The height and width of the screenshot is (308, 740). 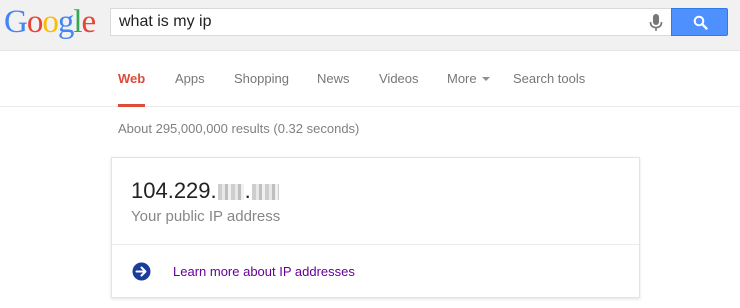 What do you see at coordinates (190, 89) in the screenshot?
I see `tab-apps: Apps` at bounding box center [190, 89].